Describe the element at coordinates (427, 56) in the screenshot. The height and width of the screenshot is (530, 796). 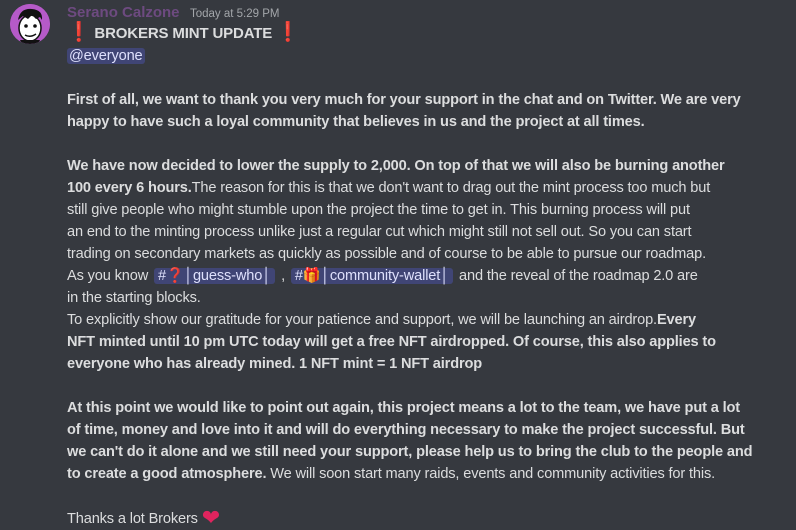
I see `mention-line: @everyone` at that location.